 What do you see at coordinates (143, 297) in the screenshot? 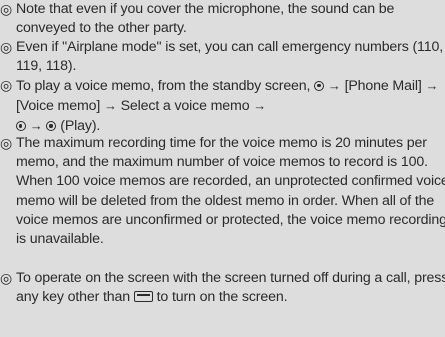
I see `end-key-icon` at bounding box center [143, 297].